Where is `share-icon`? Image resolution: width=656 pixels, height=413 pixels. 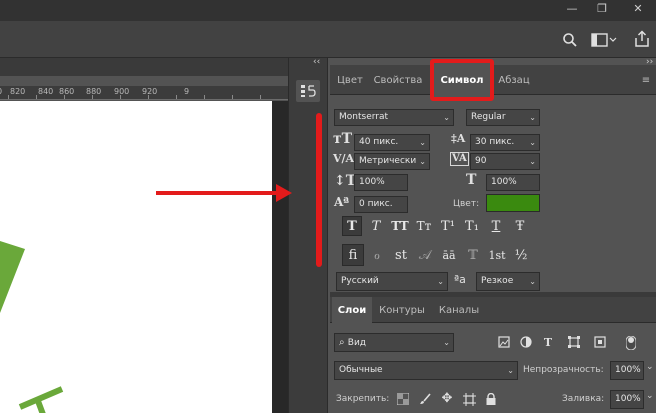 share-icon is located at coordinates (642, 39).